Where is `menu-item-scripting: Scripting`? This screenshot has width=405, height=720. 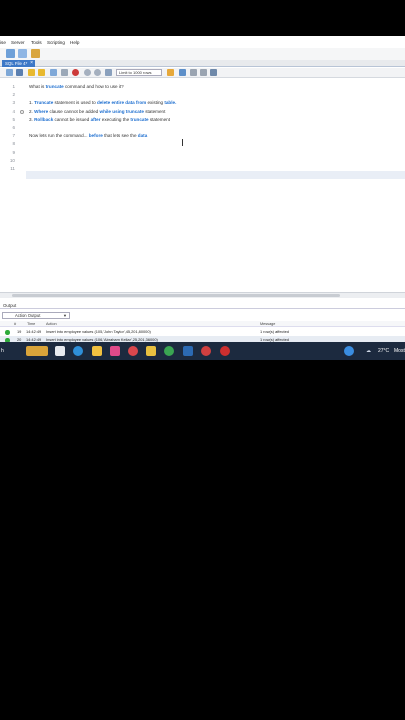
menu-item-scripting: Scripting is located at coordinates (56, 42).